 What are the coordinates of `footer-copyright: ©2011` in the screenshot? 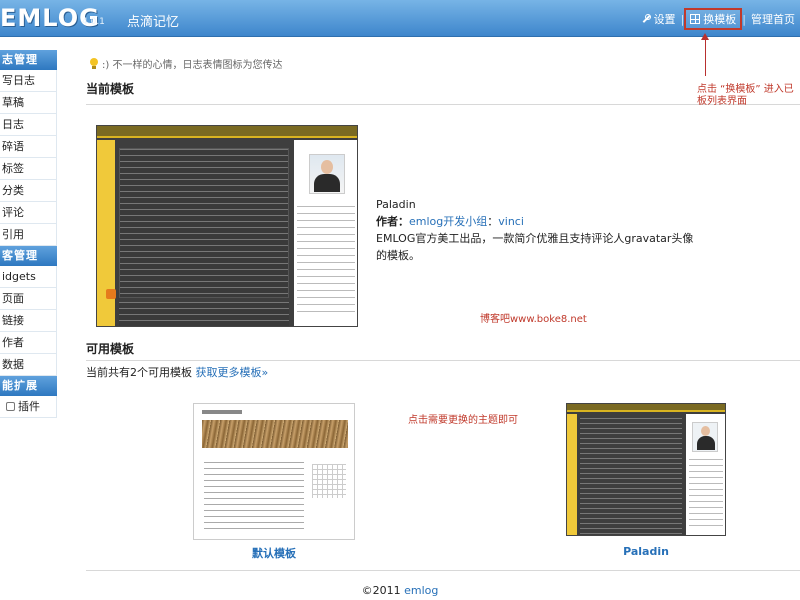 It's located at (381, 590).